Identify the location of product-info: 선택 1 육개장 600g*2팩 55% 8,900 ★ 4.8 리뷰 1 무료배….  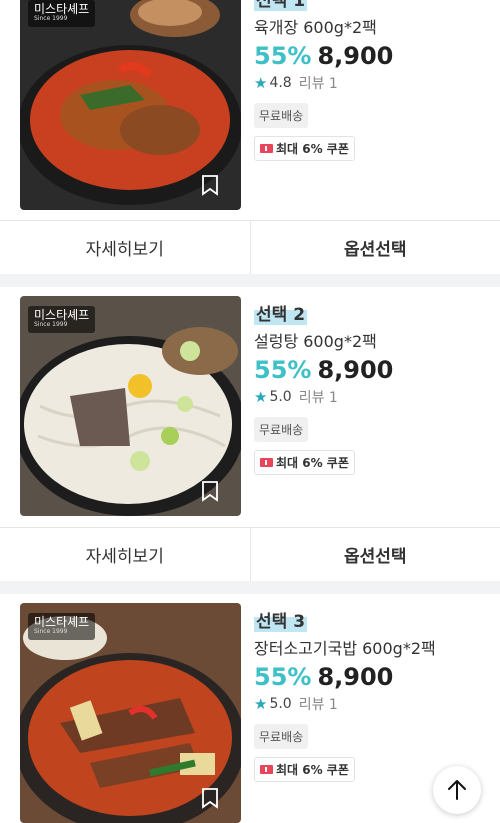
(374, 80).